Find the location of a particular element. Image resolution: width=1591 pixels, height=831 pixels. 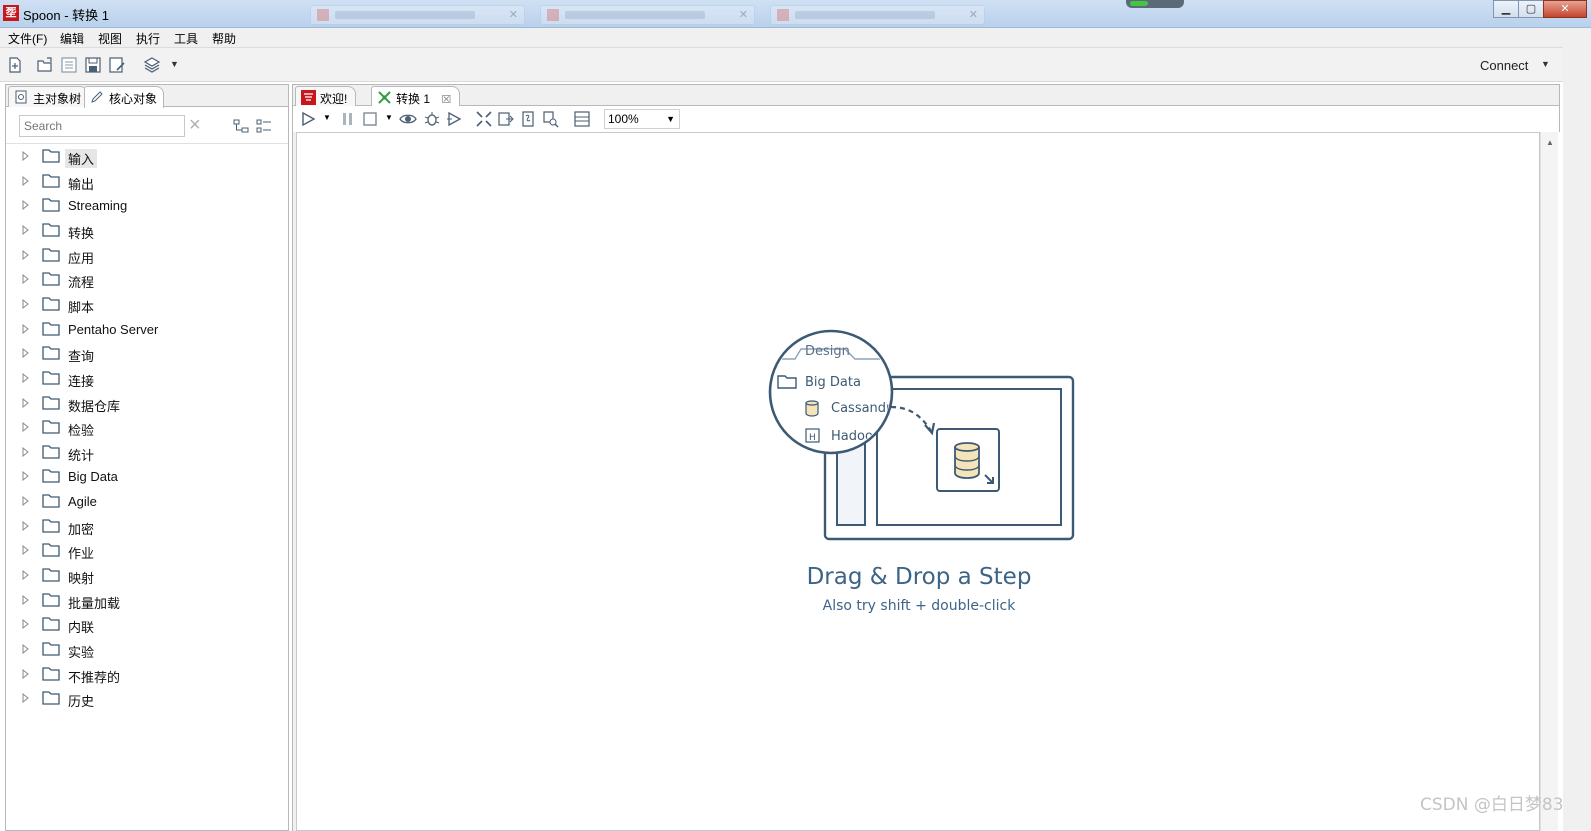

sql-icon is located at coordinates (528, 119).